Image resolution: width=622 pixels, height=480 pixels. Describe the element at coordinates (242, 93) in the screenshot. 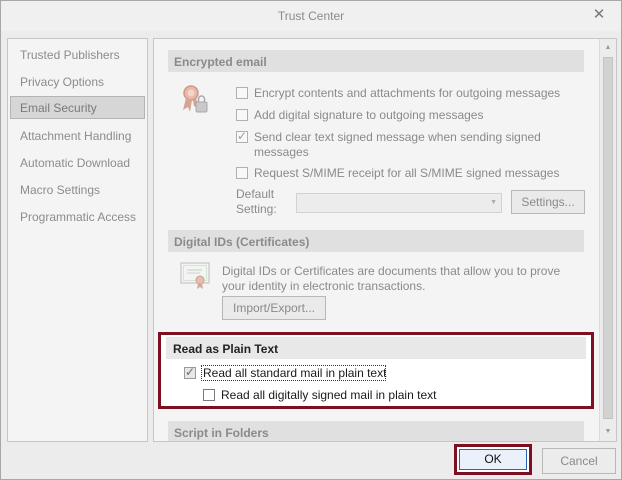

I see `encrypt-contents-checkbox` at that location.